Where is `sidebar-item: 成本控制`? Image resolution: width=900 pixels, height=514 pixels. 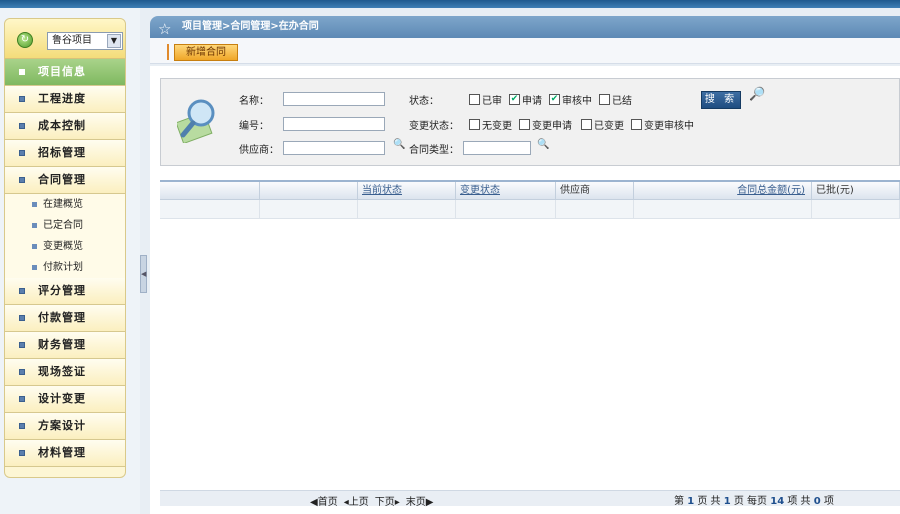
sidebar-item: 成本控制 is located at coordinates (65, 126).